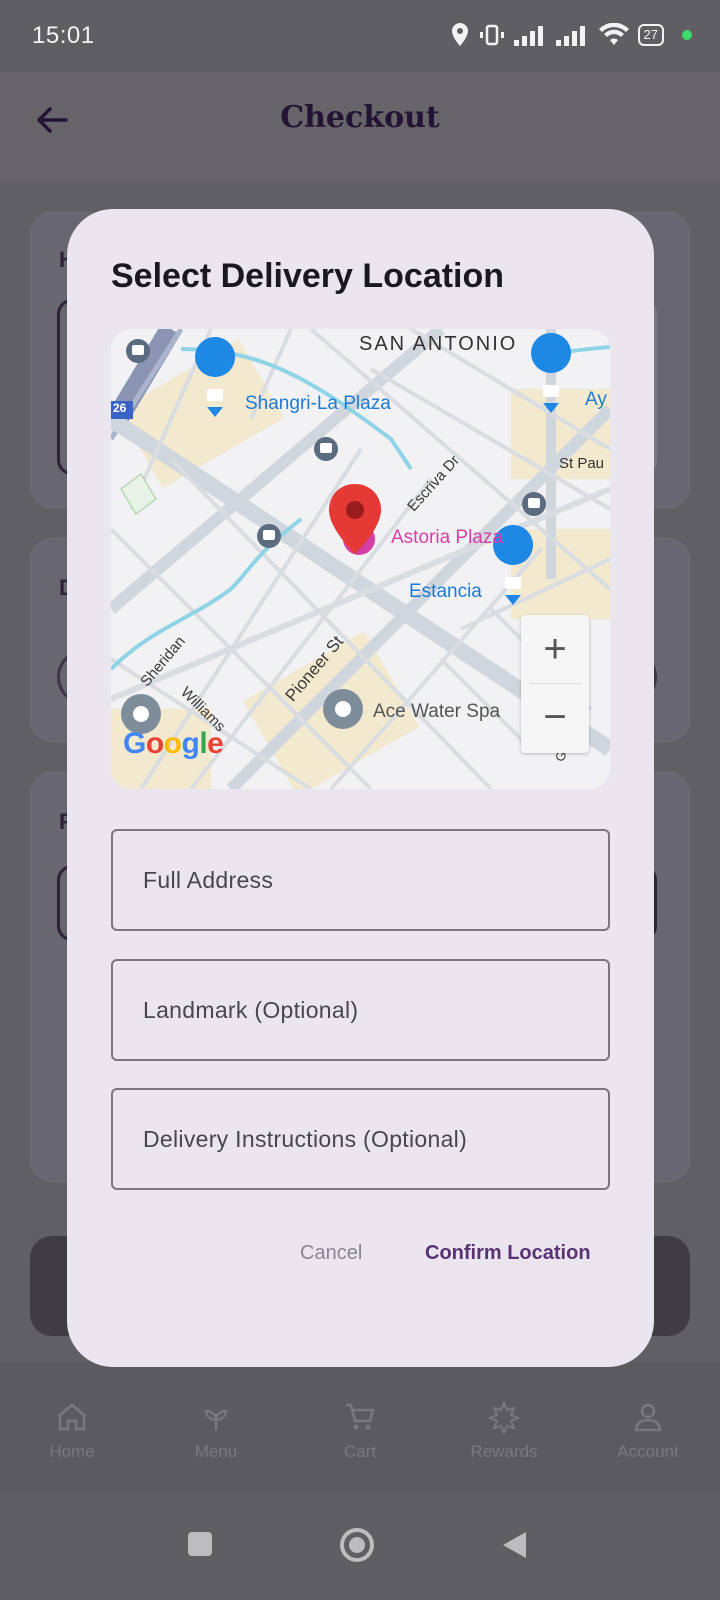 This screenshot has width=720, height=1600. Describe the element at coordinates (508, 1253) in the screenshot. I see `confirm-location-button: Confirm Location` at that location.